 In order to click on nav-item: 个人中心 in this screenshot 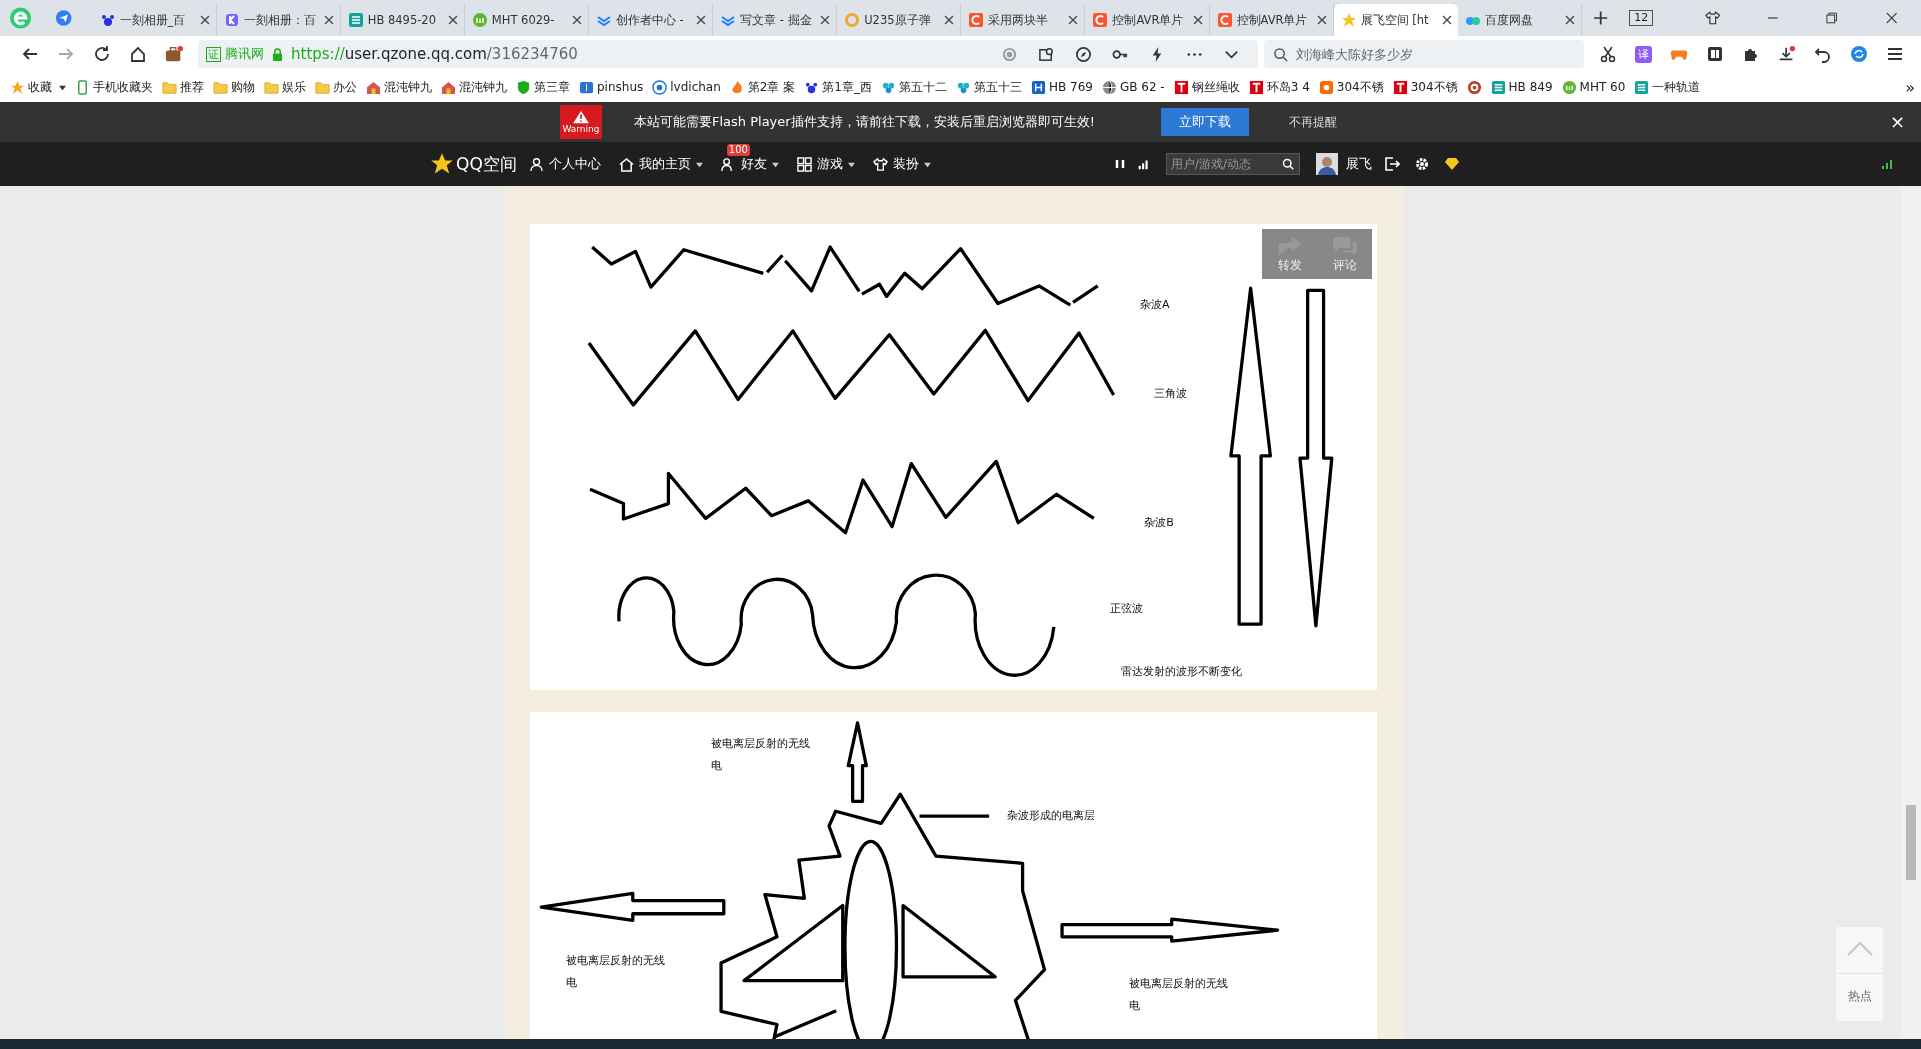, I will do `click(564, 164)`.